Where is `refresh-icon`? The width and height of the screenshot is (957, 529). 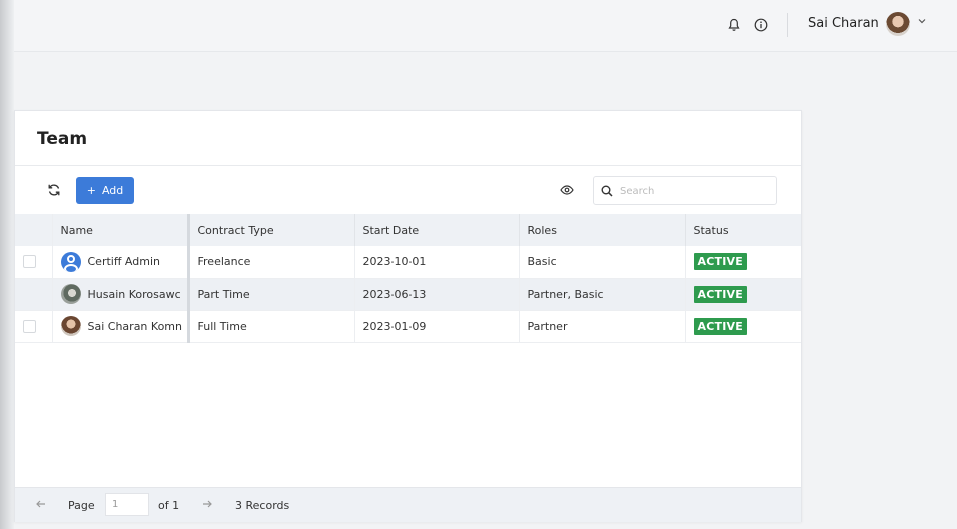 refresh-icon is located at coordinates (54, 190).